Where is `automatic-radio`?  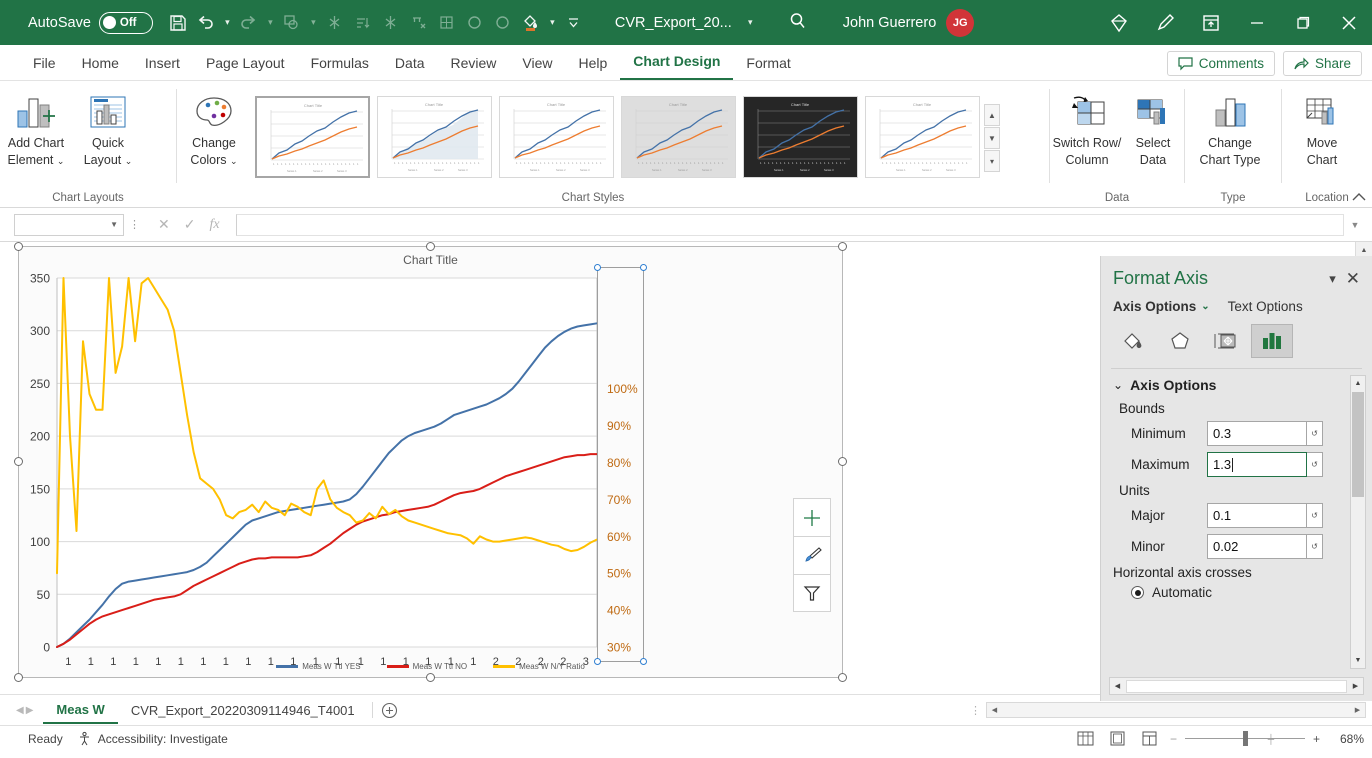 automatic-radio is located at coordinates (1137, 592).